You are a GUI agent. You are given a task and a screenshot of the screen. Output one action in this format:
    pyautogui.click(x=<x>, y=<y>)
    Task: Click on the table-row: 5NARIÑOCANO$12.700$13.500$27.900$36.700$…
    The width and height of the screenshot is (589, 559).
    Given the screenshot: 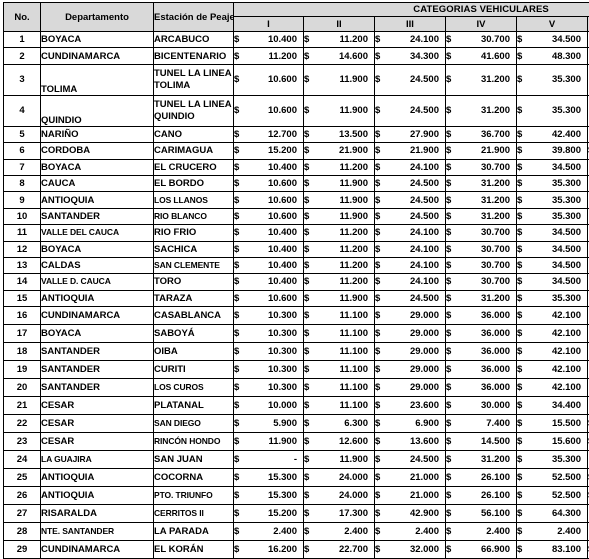 What is the action you would take?
    pyautogui.click(x=296, y=134)
    